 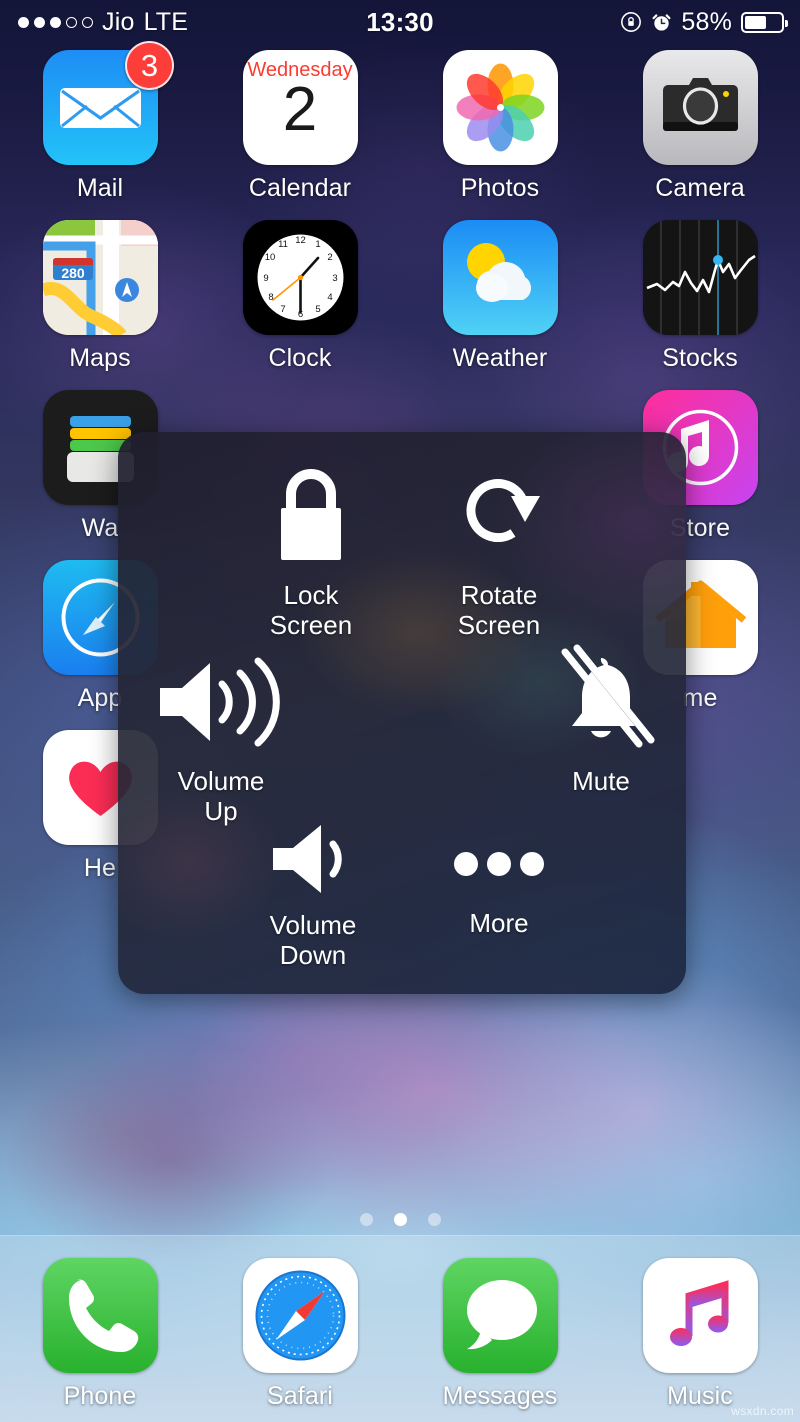 I want to click on app-icon-photos: Photos, so click(x=500, y=126).